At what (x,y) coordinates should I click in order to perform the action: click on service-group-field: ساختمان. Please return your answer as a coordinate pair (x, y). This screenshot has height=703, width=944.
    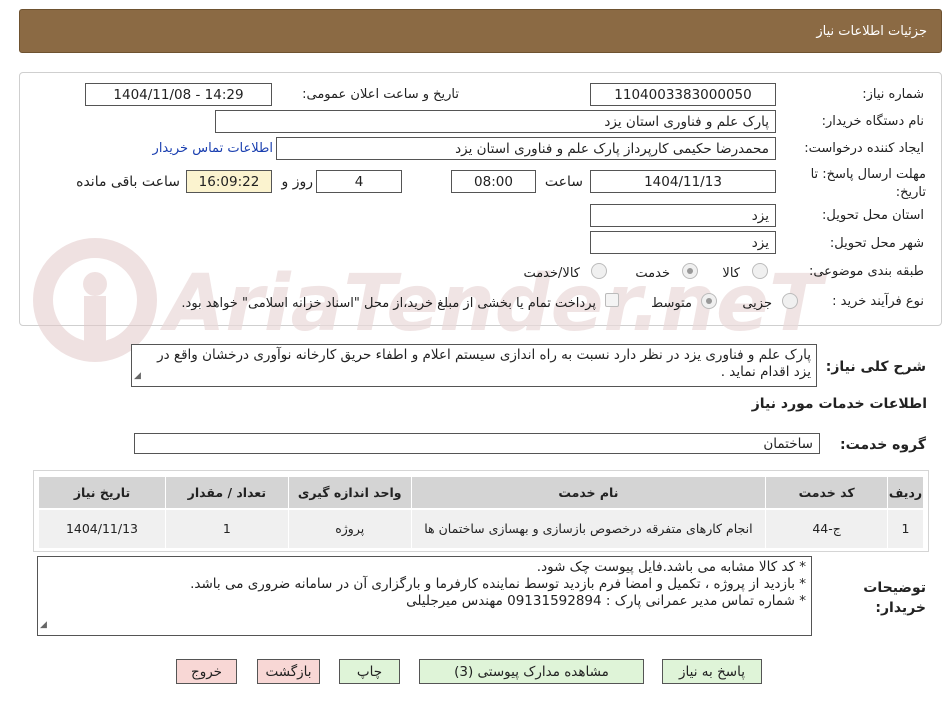
    Looking at the image, I should click on (477, 443).